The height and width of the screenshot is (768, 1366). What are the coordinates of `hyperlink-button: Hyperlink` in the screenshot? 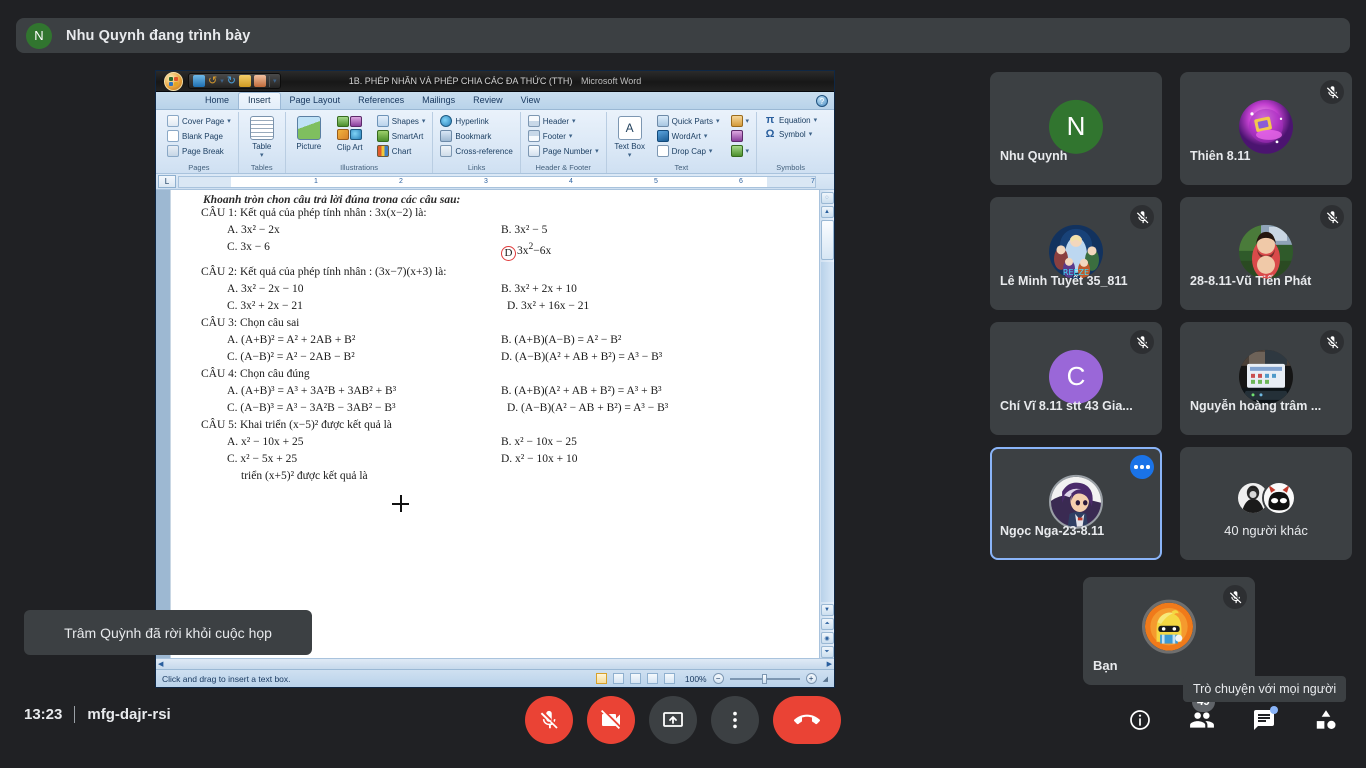 It's located at (476, 121).